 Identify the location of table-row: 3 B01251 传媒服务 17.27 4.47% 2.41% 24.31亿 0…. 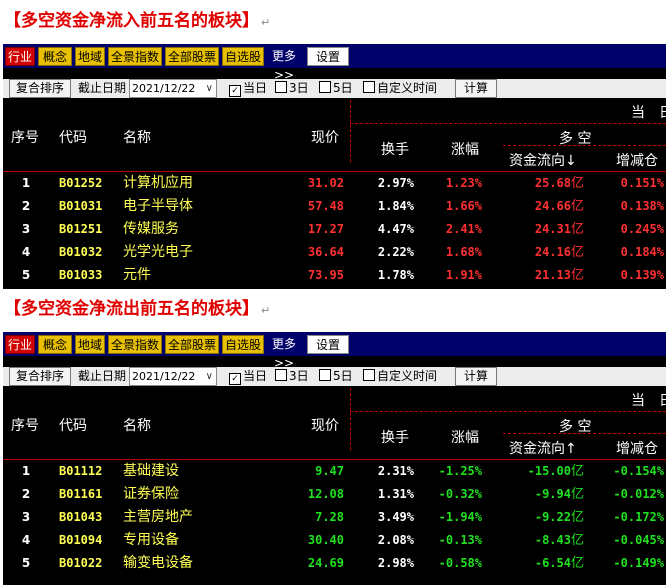
(334, 229).